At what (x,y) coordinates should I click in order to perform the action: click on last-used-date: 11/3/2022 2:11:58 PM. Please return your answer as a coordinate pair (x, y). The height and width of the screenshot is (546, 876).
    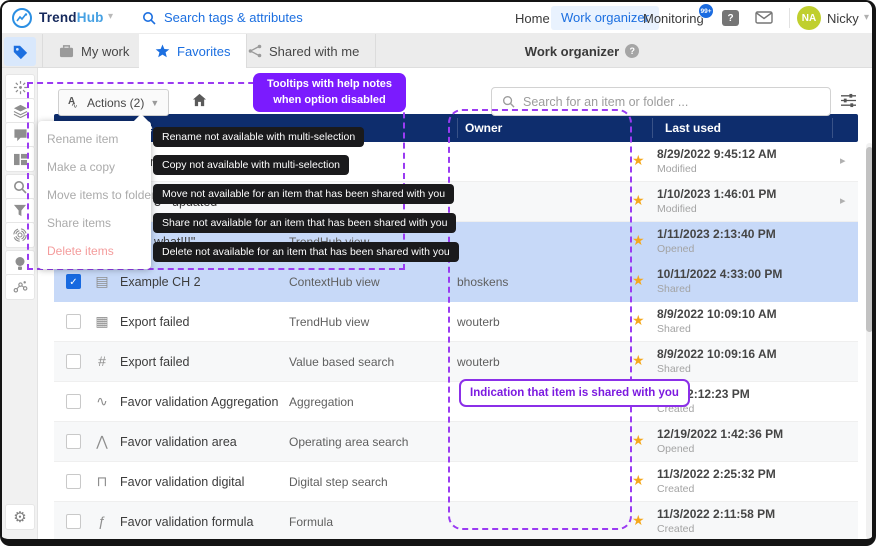
    Looking at the image, I should click on (716, 514).